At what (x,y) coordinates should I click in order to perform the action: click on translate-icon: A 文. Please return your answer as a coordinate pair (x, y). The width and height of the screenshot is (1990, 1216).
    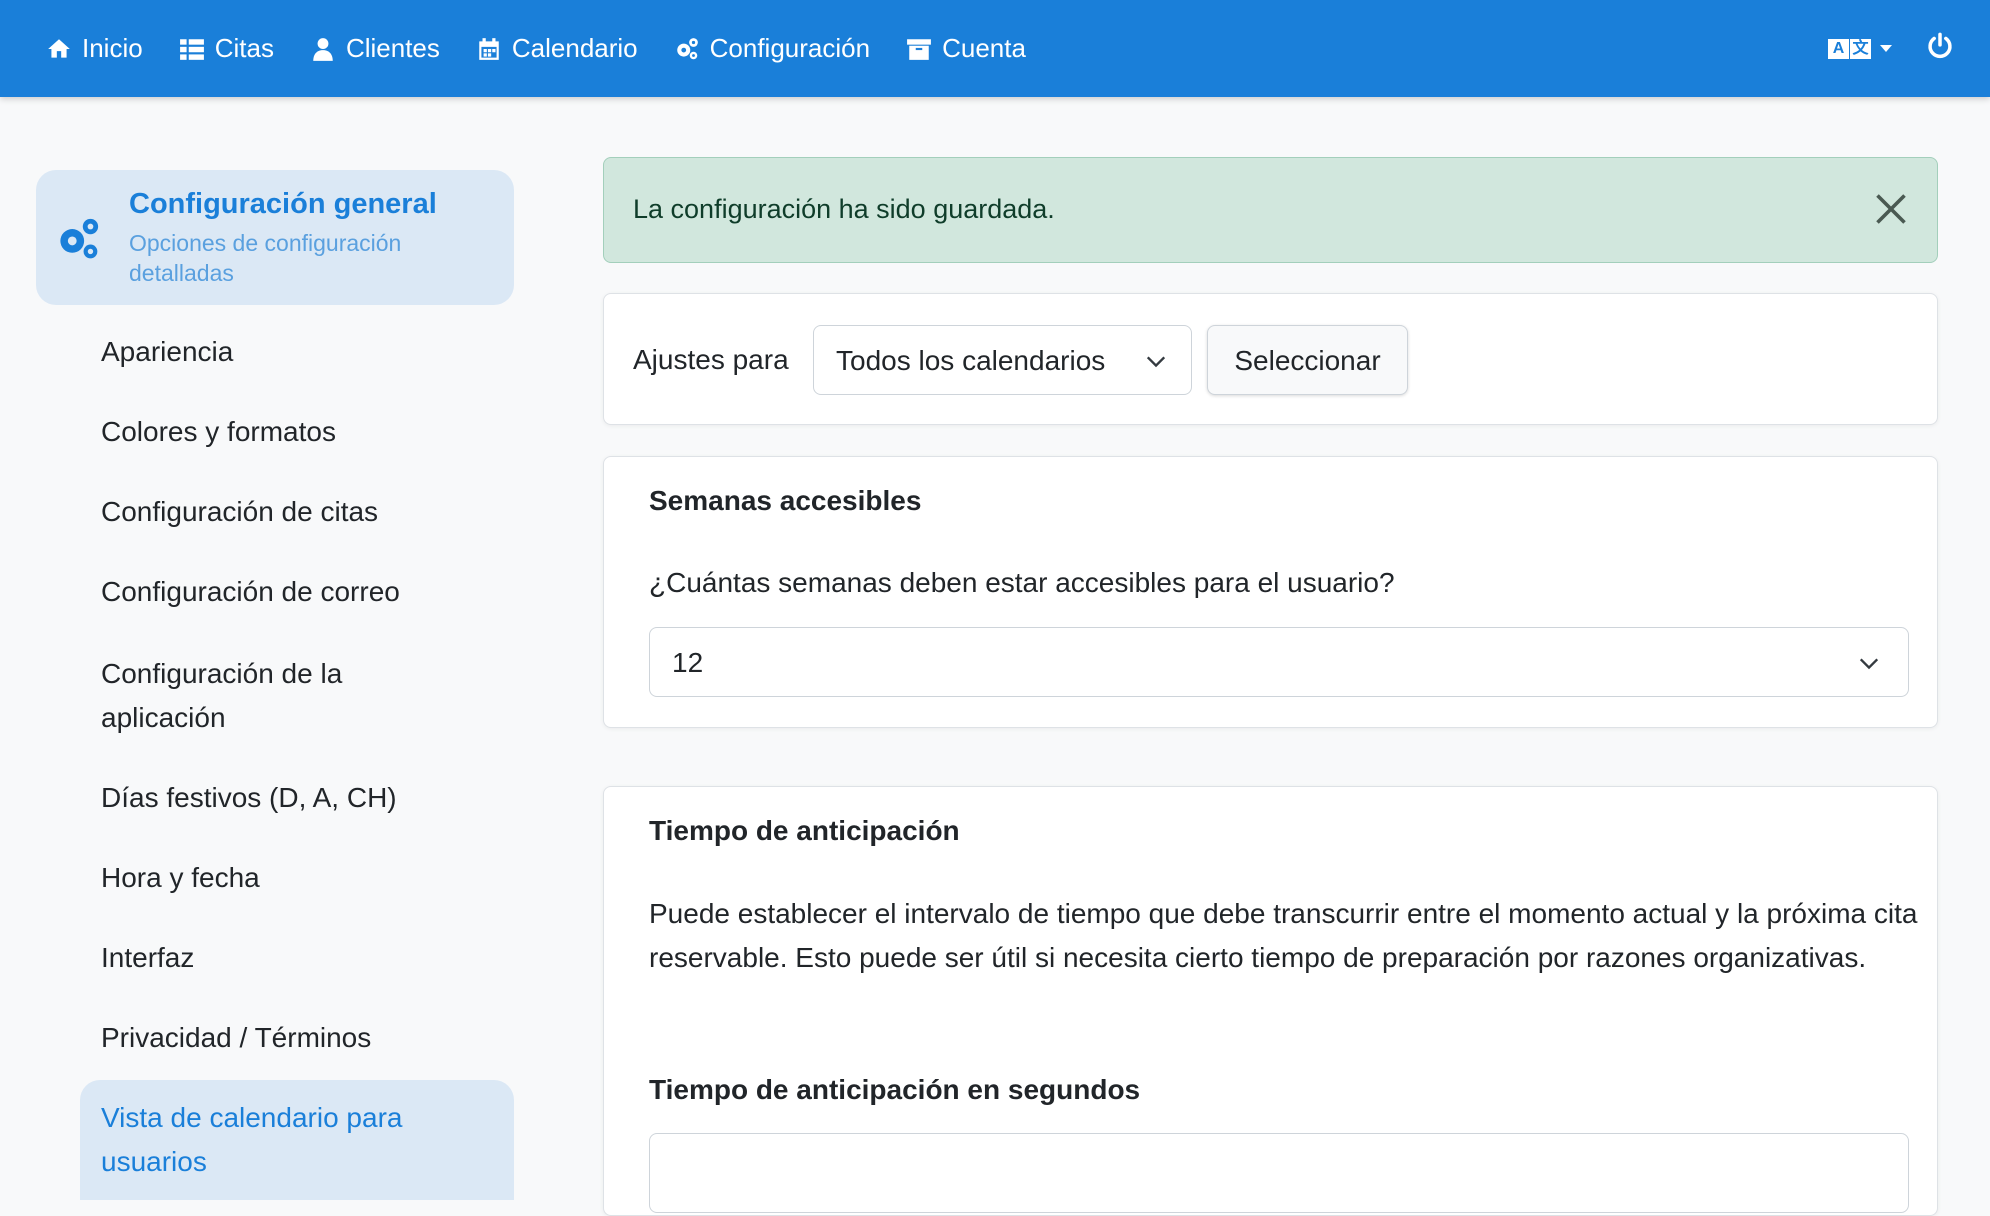
    Looking at the image, I should click on (1849, 48).